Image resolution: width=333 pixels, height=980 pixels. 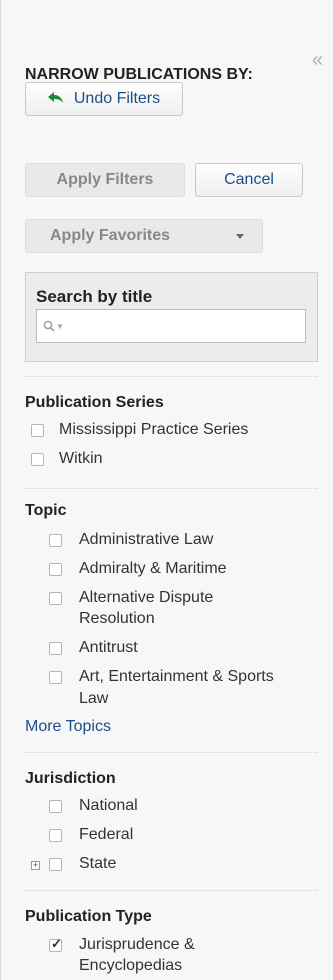 I want to click on checkbox-antitrust, so click(x=55, y=648).